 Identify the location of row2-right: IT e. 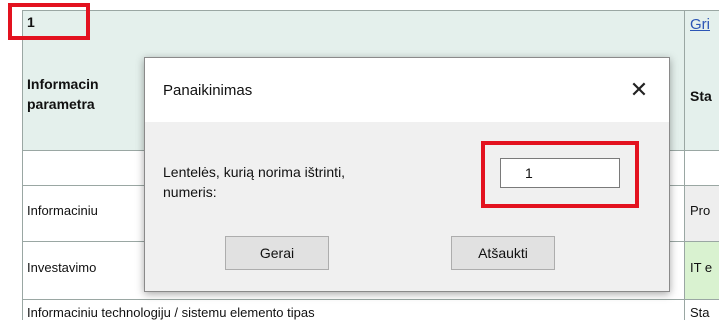
(701, 267).